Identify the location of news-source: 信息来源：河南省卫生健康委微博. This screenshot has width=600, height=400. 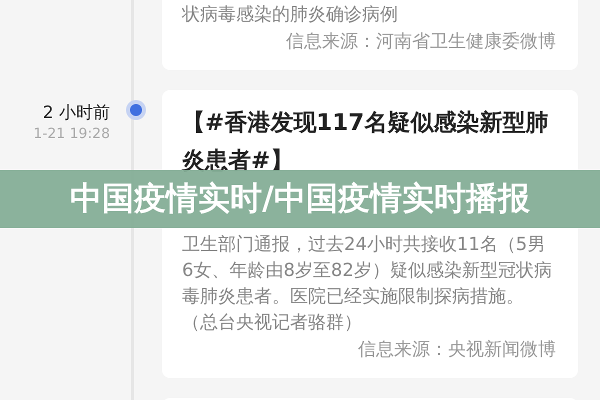
(420, 42).